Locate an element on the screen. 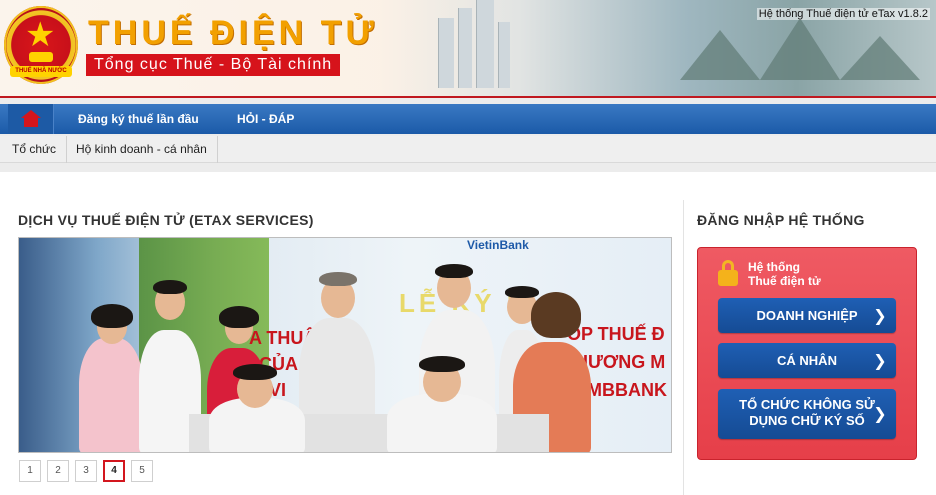 Image resolution: width=936 pixels, height=495 pixels. login-no-digital-signature-button: TỔ CHỨC KHÔNG SỬ DỤNG CHỮ KÝ SỐ ❯ is located at coordinates (807, 414).